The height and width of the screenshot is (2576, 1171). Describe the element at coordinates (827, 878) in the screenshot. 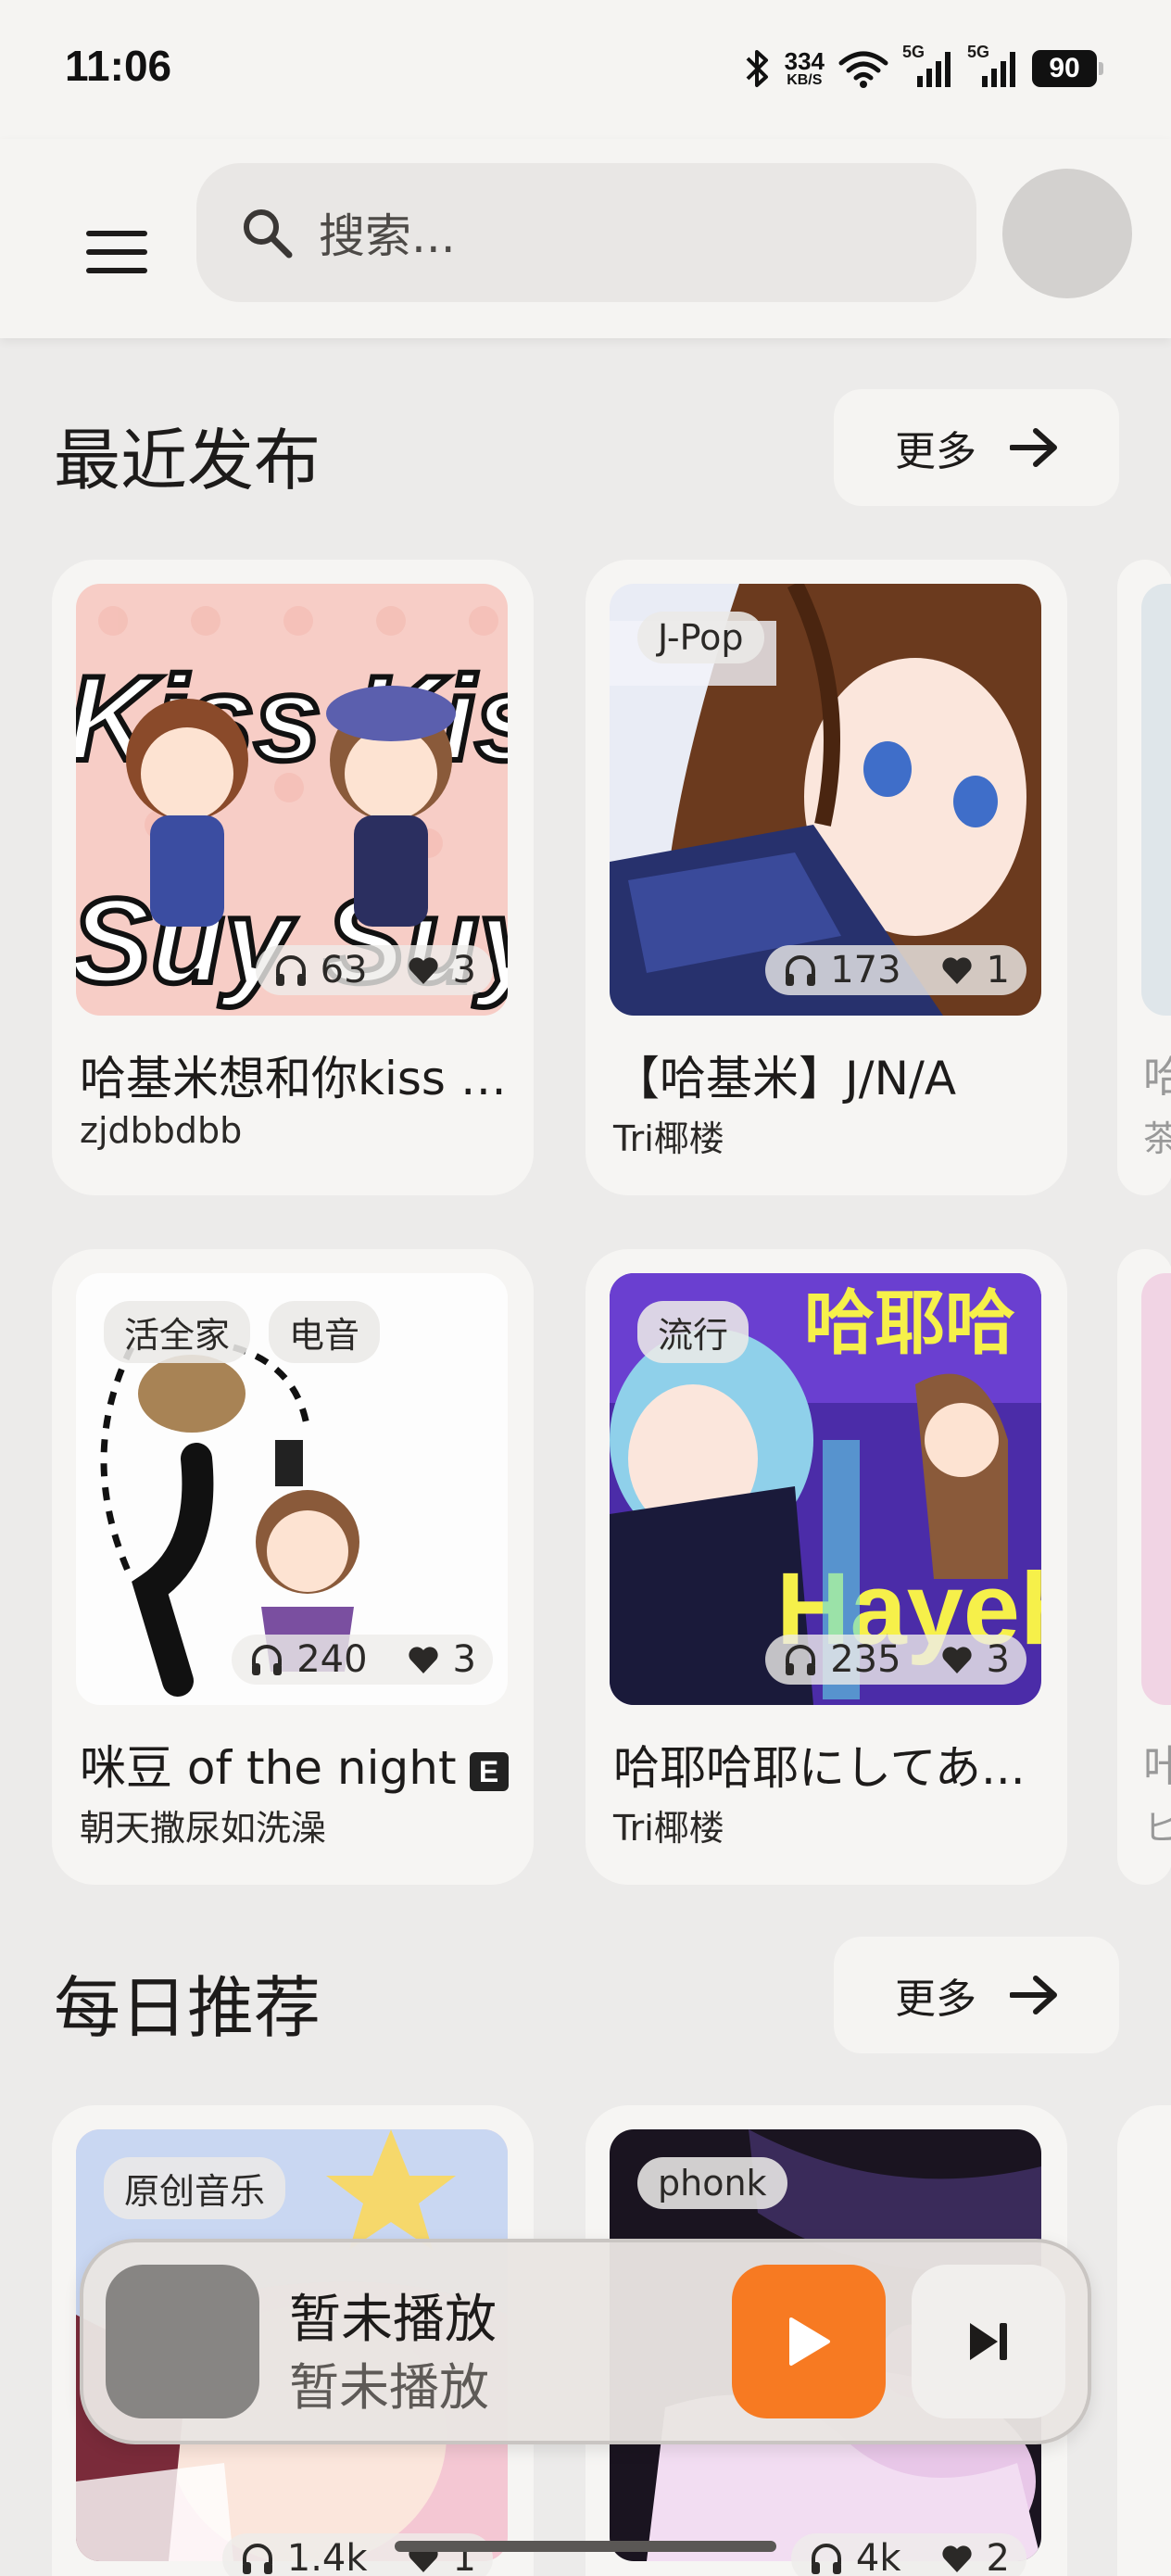

I see `song-card: J-Pop 173 1 【哈基米】J/N/A Tri椰楼` at that location.